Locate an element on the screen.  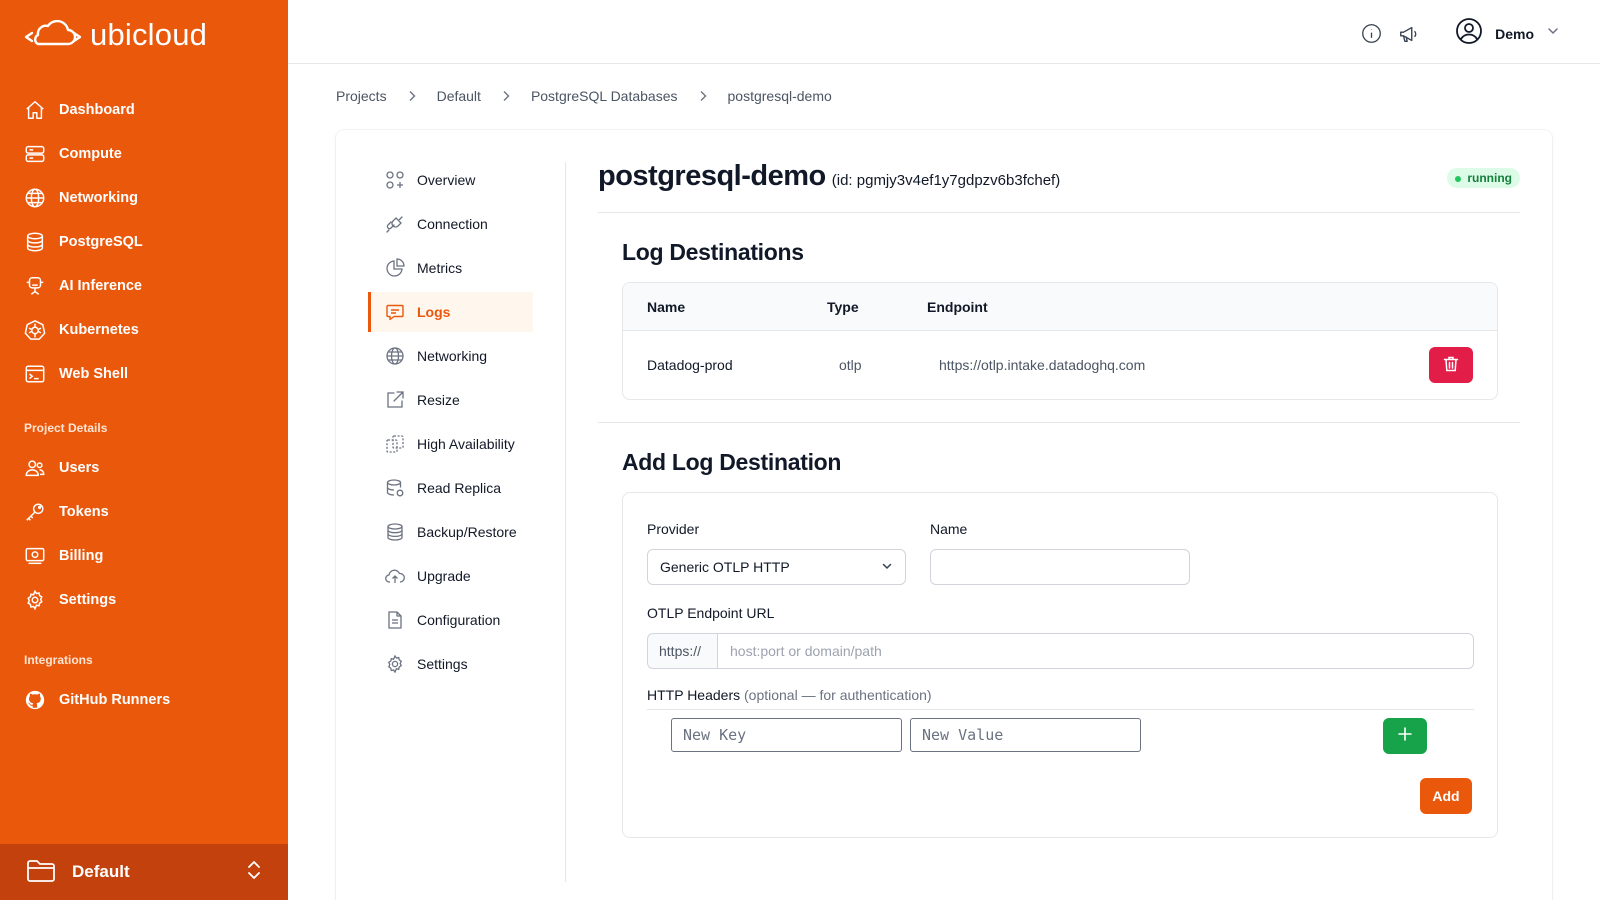
subnav-item-label: Settings is located at coordinates (442, 664).